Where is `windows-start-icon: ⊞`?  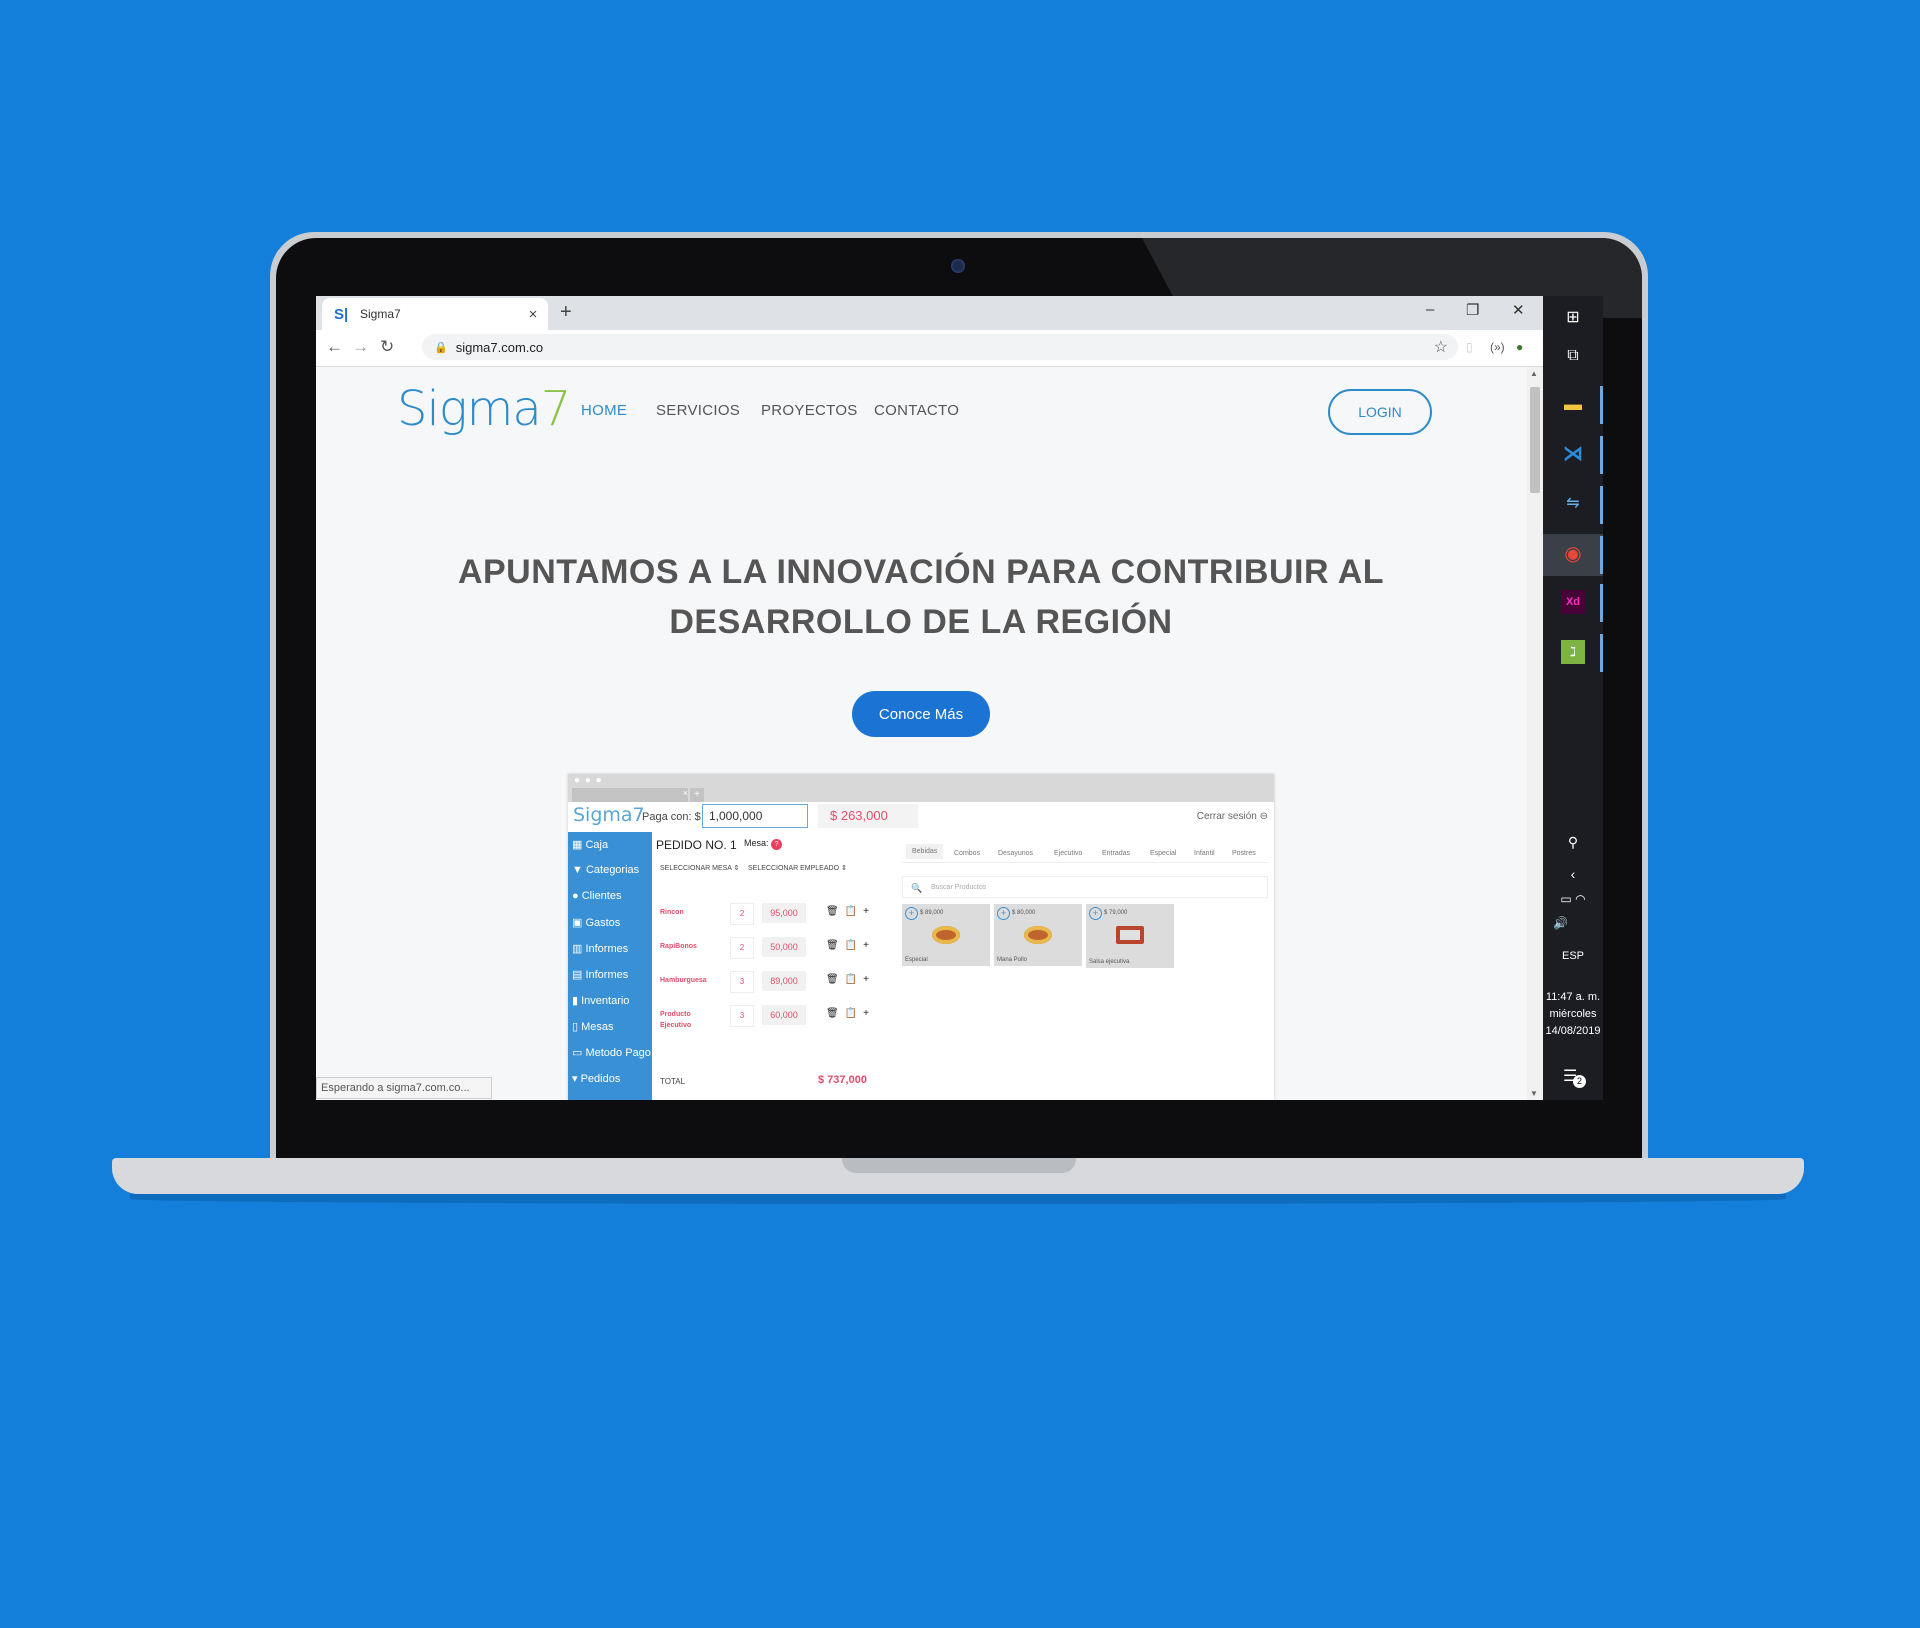 windows-start-icon: ⊞ is located at coordinates (1573, 318).